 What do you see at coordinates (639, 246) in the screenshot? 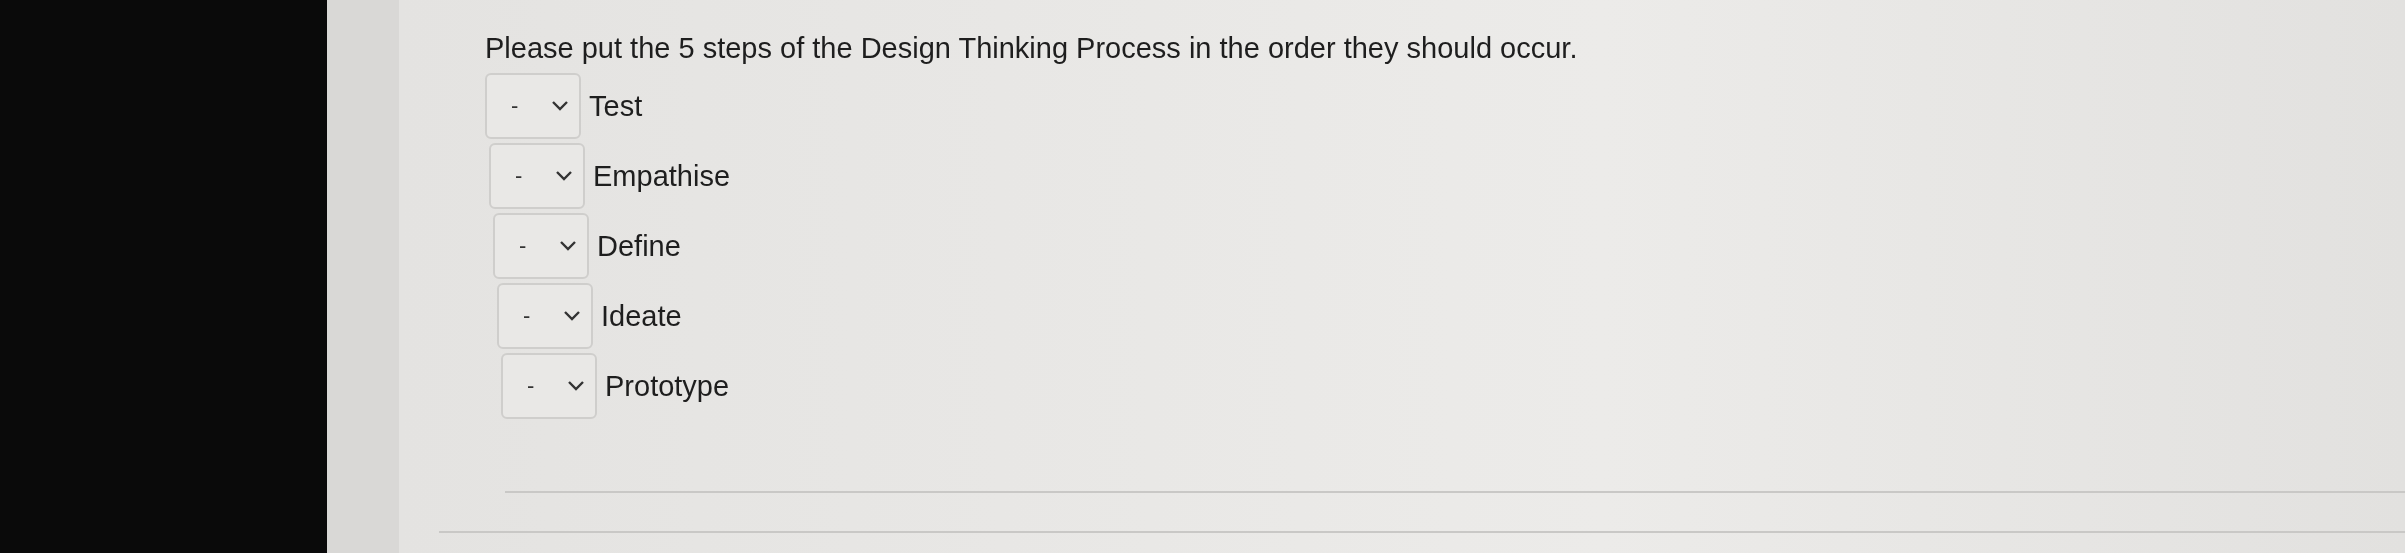
I see `step-label: Define` at bounding box center [639, 246].